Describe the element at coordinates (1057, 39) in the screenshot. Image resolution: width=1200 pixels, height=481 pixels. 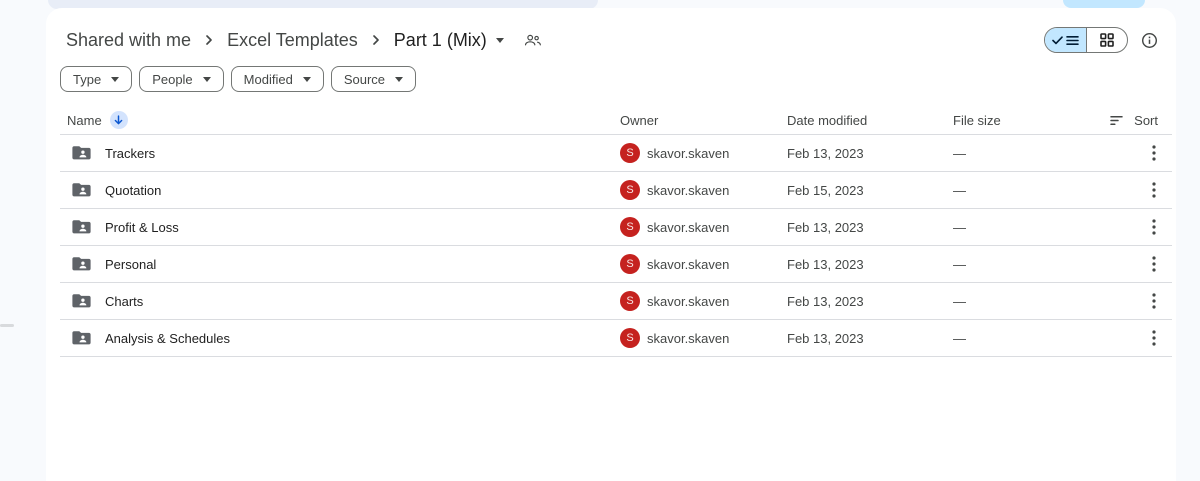
I see `check-icon` at that location.